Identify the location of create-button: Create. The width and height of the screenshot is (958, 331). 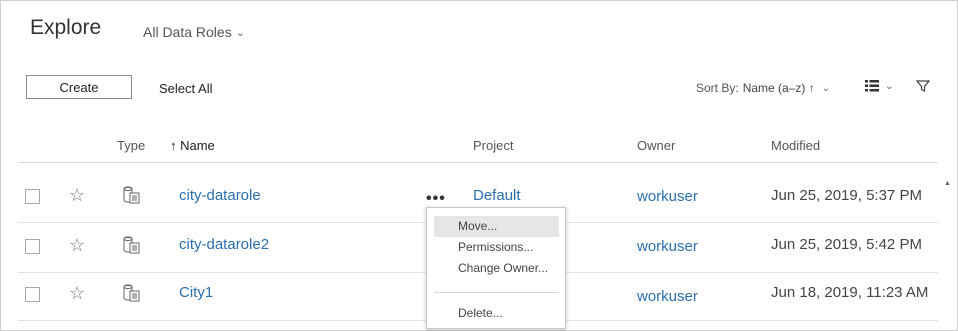
(79, 87).